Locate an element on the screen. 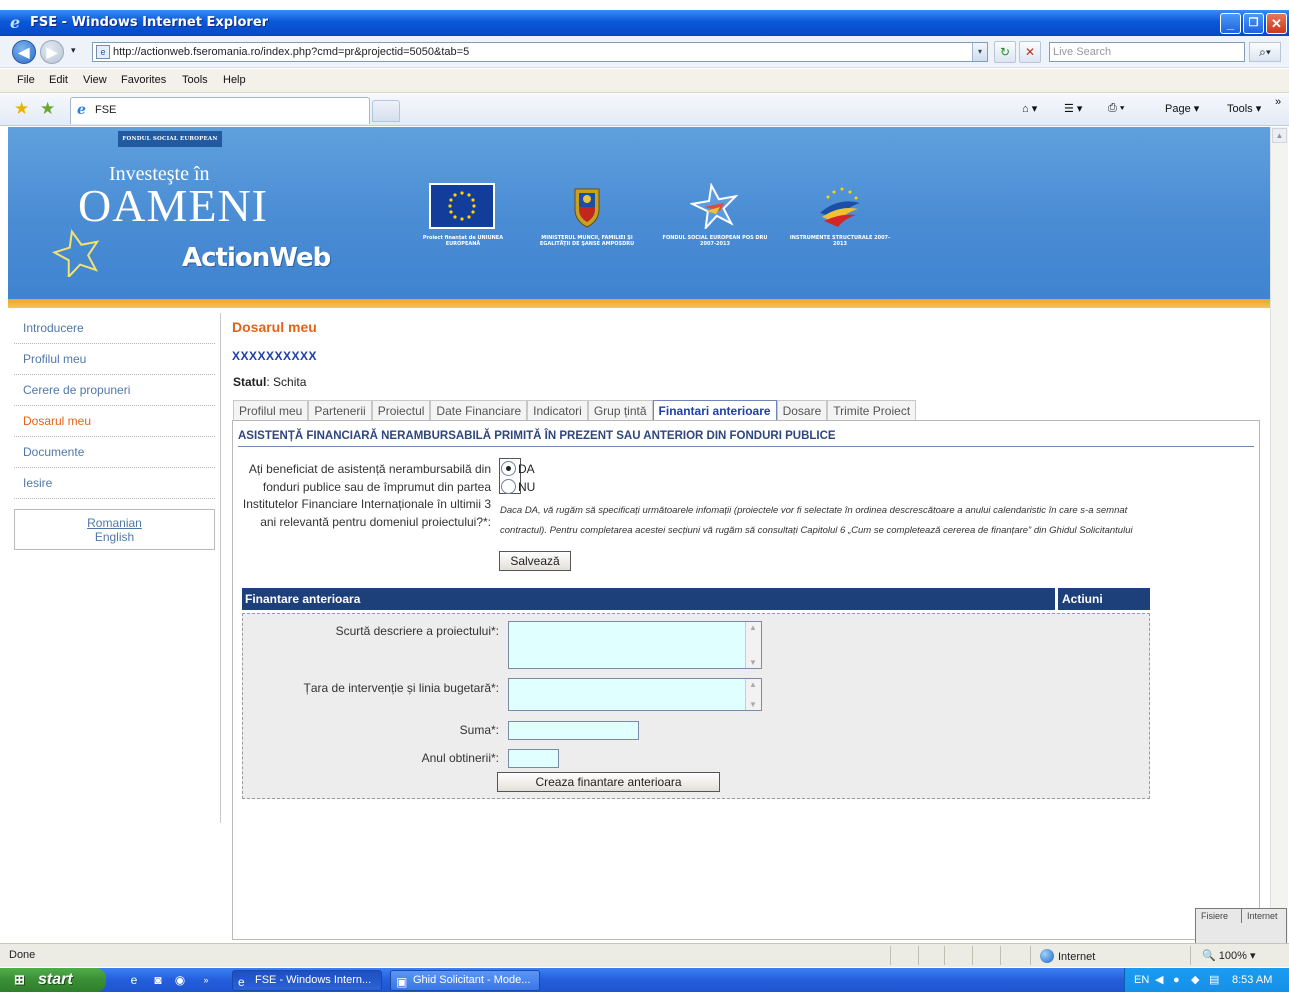 The height and width of the screenshot is (992, 1289). menu-tools: Tools is located at coordinates (195, 80).